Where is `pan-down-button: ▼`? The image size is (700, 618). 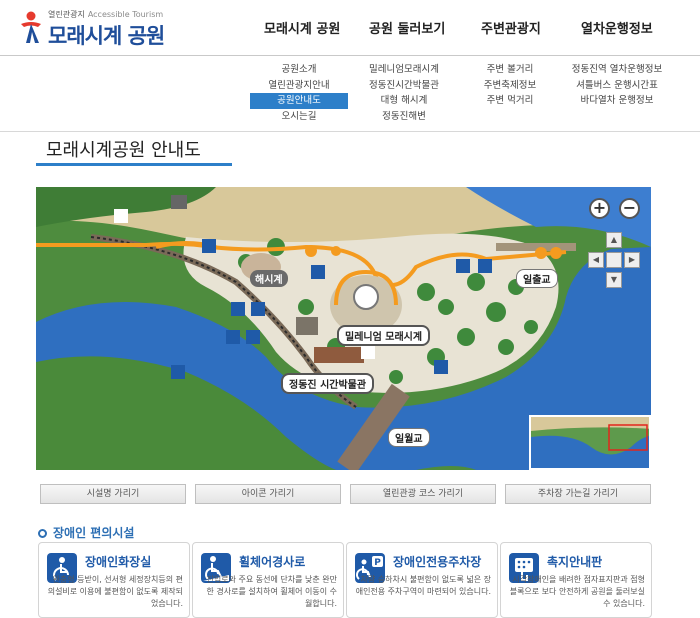
pan-down-button: ▼ is located at coordinates (614, 280).